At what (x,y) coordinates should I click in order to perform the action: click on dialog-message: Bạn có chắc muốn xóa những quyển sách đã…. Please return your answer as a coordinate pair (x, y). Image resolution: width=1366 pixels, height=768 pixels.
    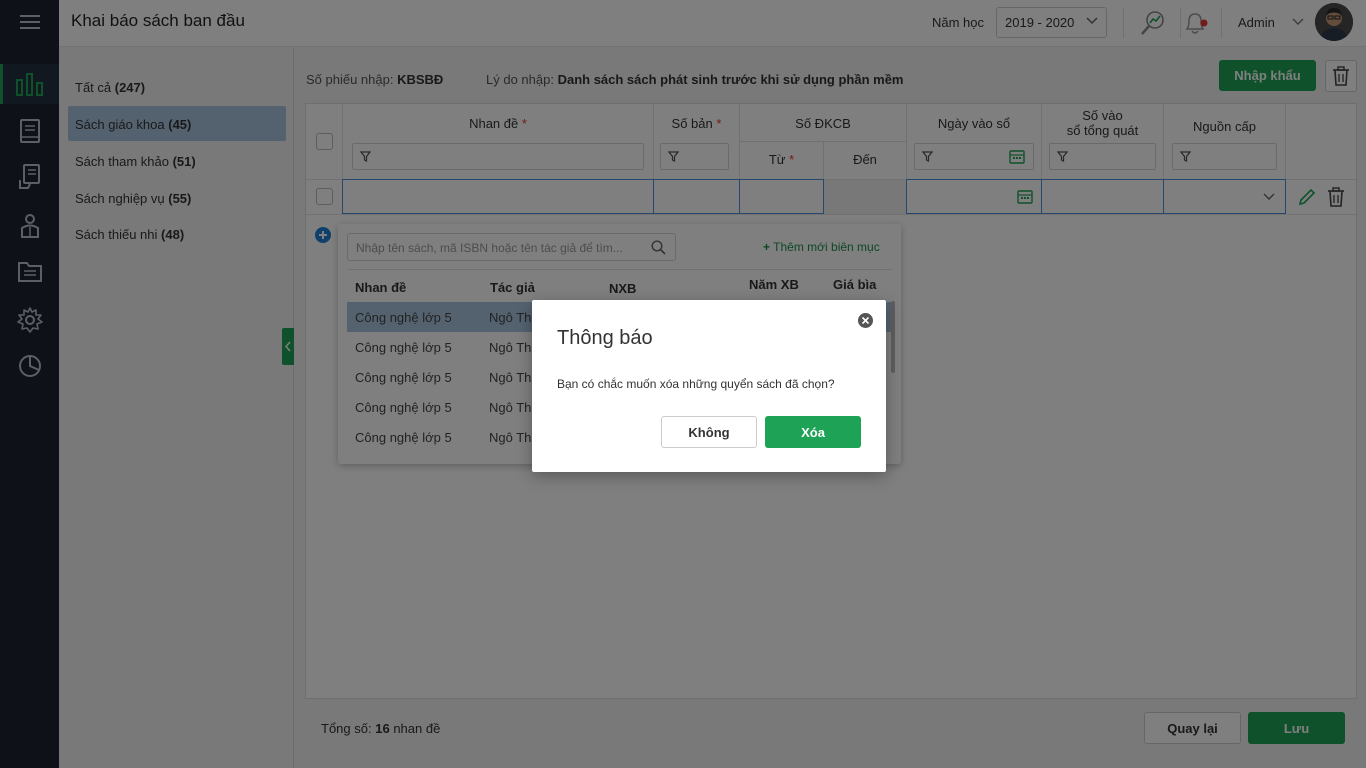
    Looking at the image, I should click on (696, 384).